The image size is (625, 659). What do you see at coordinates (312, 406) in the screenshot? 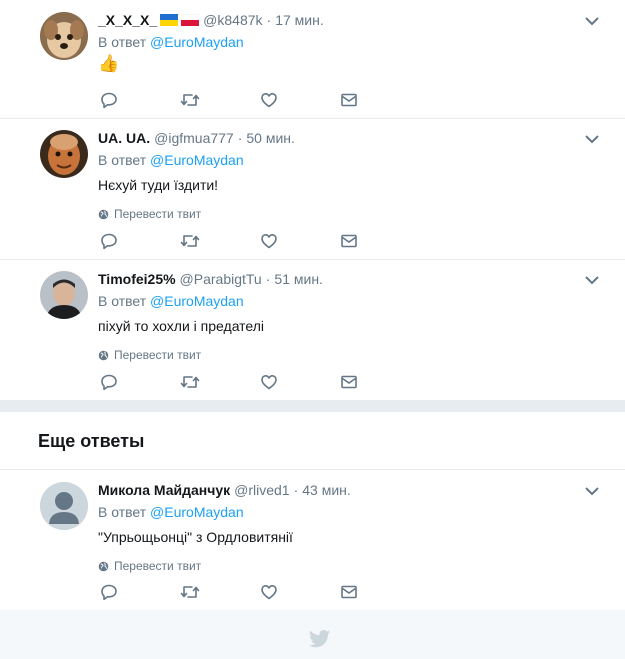
I see `section-gap` at bounding box center [312, 406].